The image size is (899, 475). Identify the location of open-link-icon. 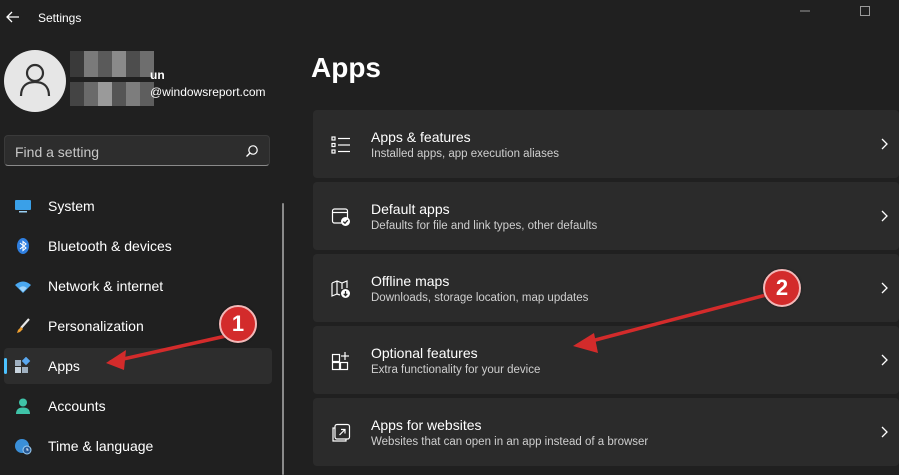
(341, 432).